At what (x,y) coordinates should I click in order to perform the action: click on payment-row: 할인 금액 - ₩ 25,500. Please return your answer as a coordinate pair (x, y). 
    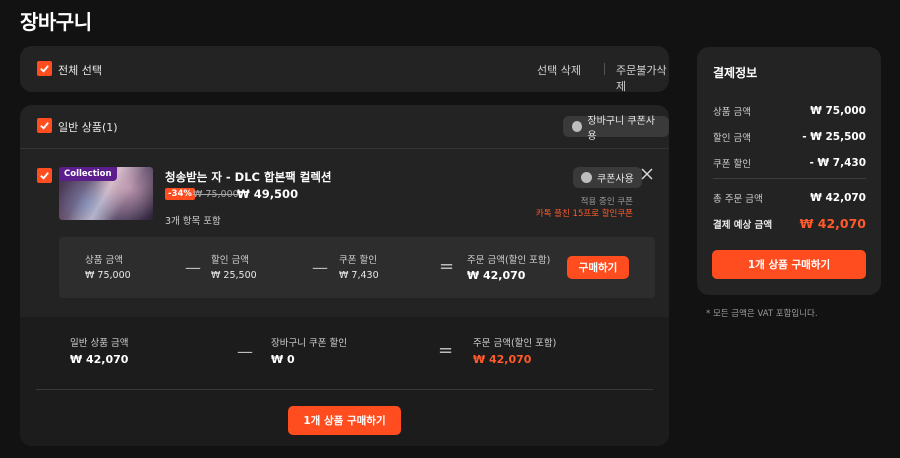
    Looking at the image, I should click on (789, 137).